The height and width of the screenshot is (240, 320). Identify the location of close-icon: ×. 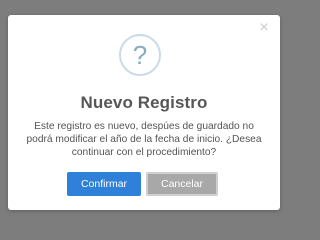
(264, 28).